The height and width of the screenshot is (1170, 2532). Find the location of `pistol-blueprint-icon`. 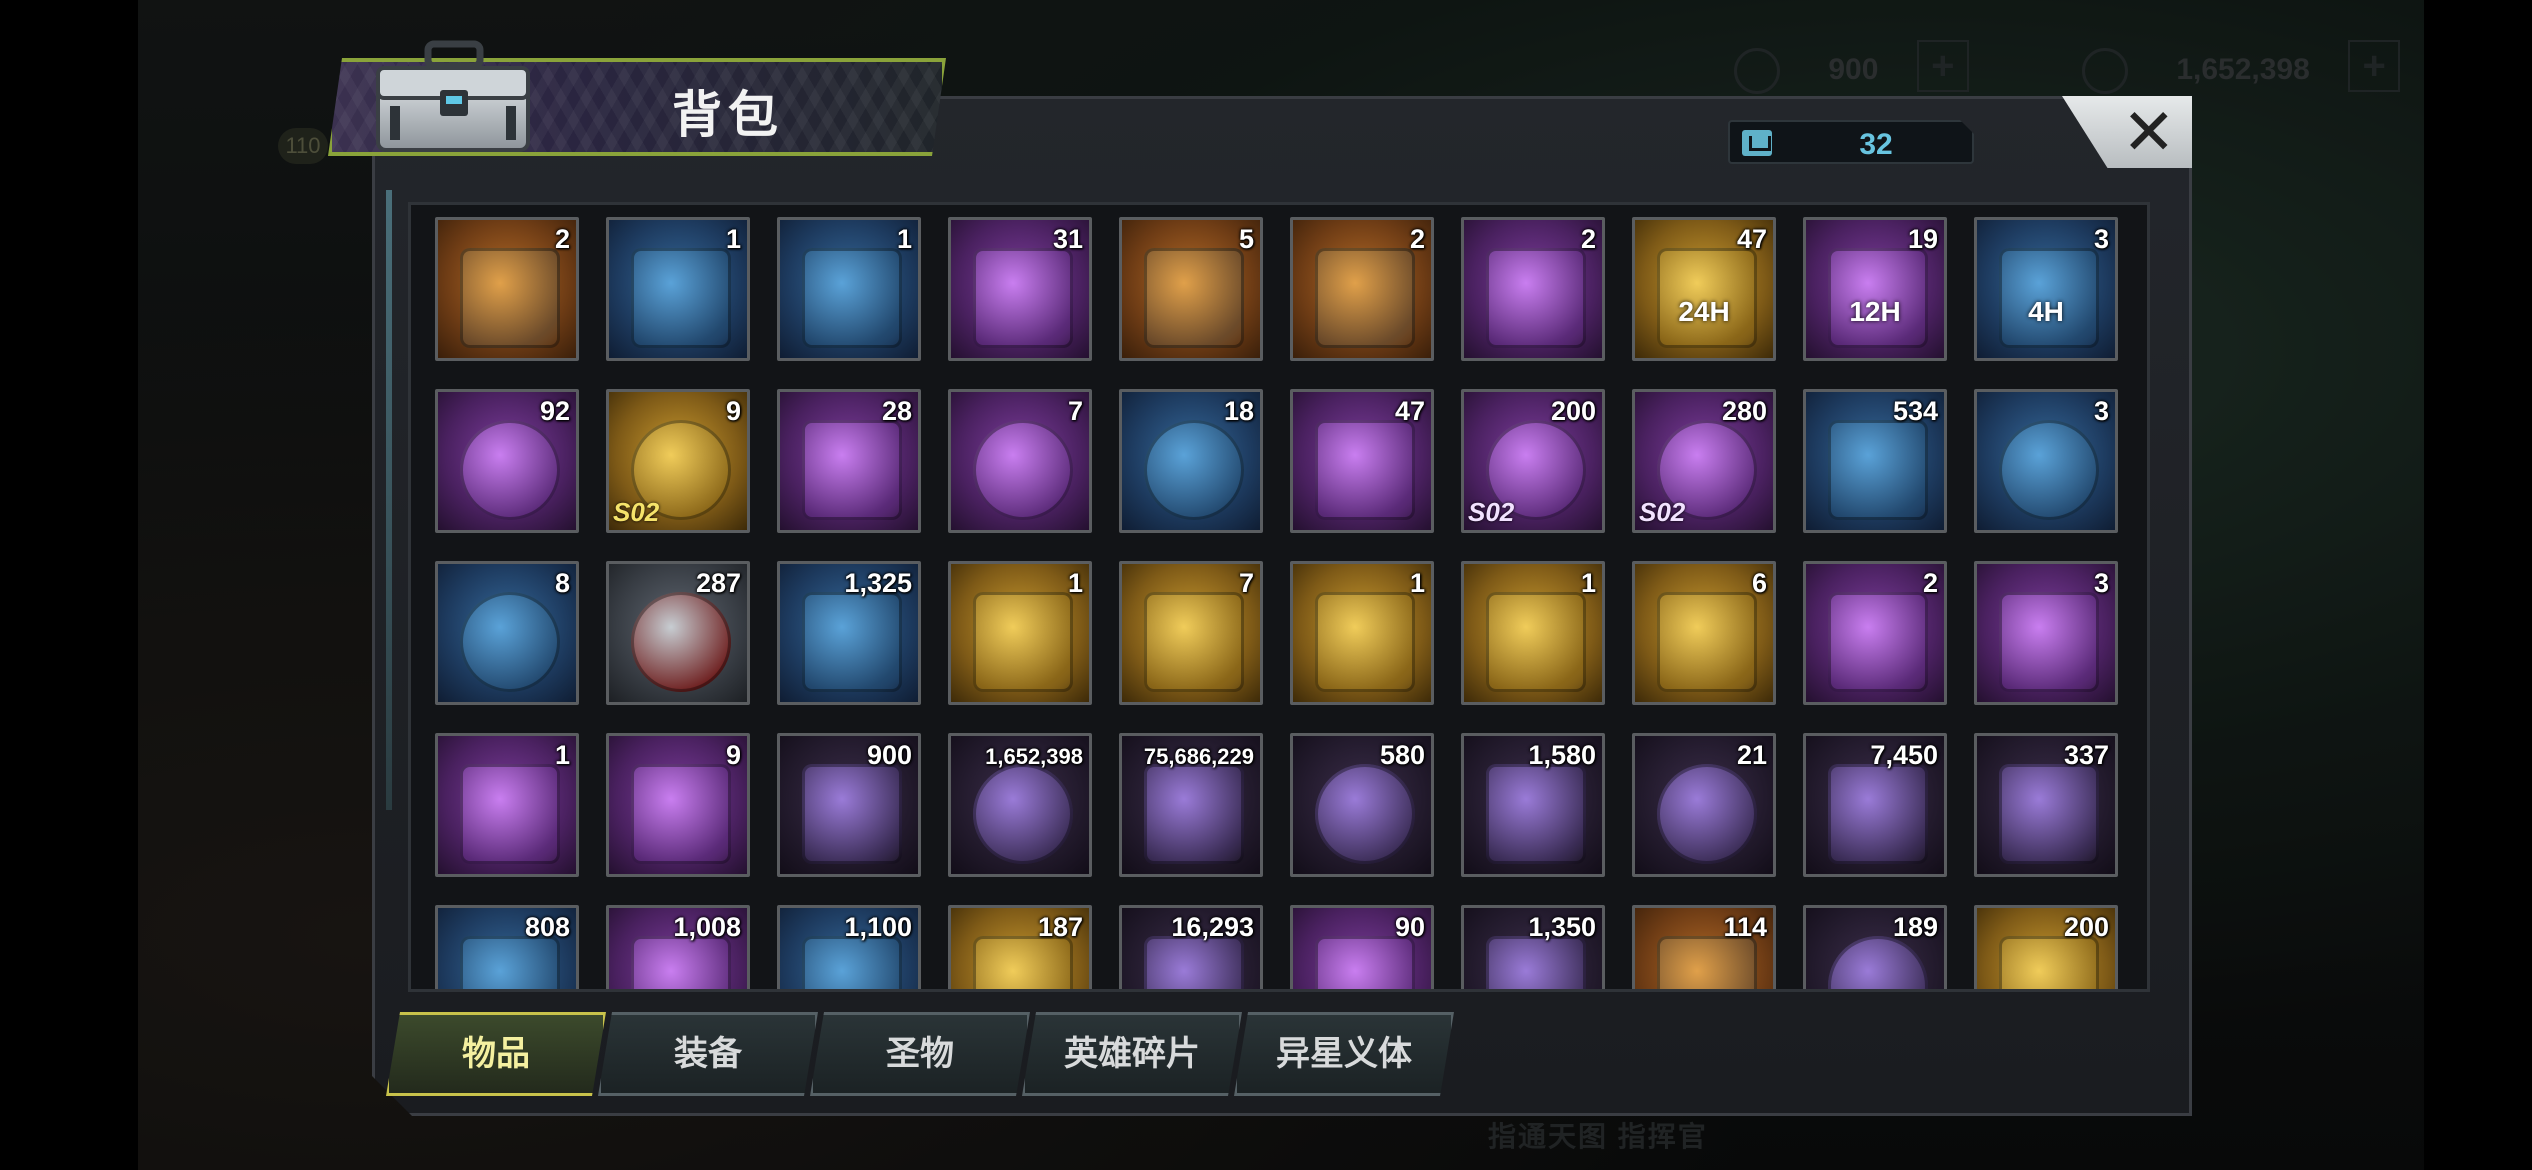

pistol-blueprint-icon is located at coordinates (1707, 642).